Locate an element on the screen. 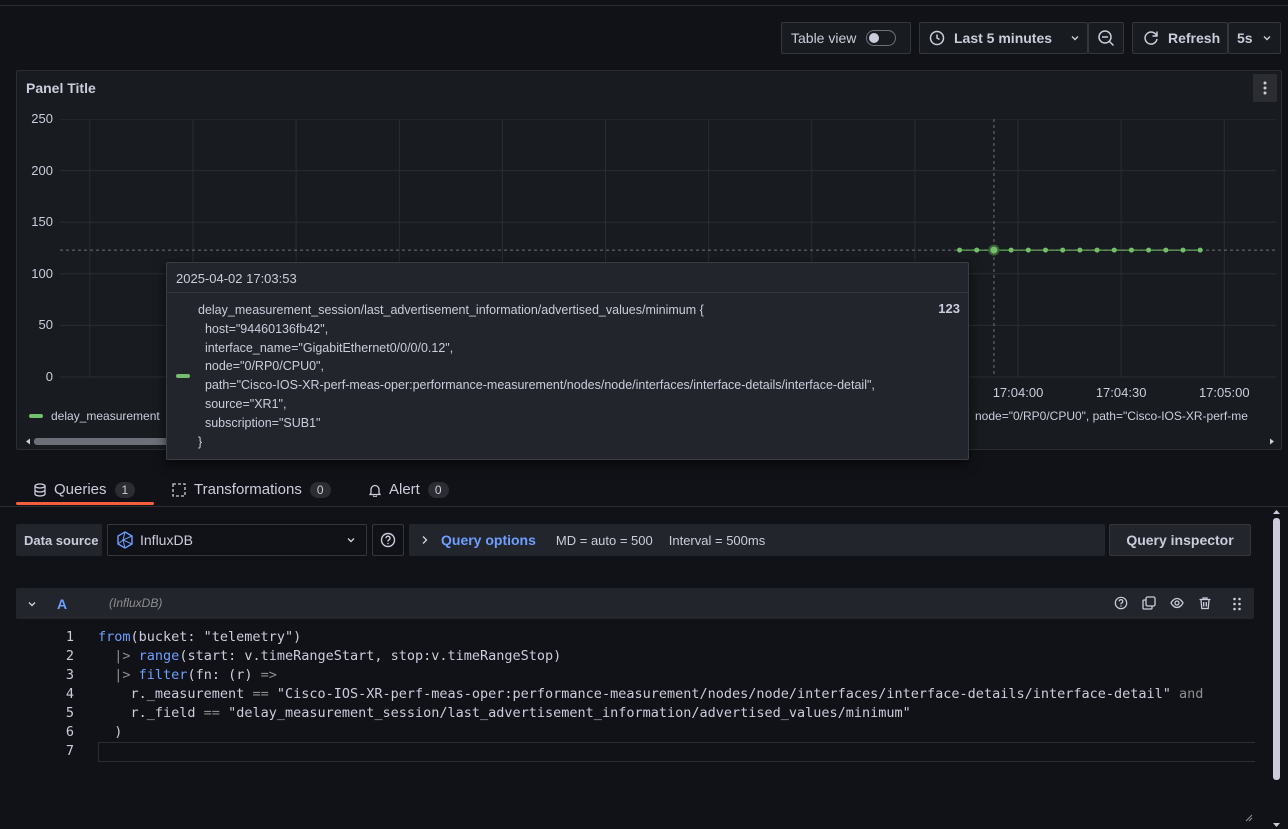  current-line-highlight is located at coordinates (676, 752).